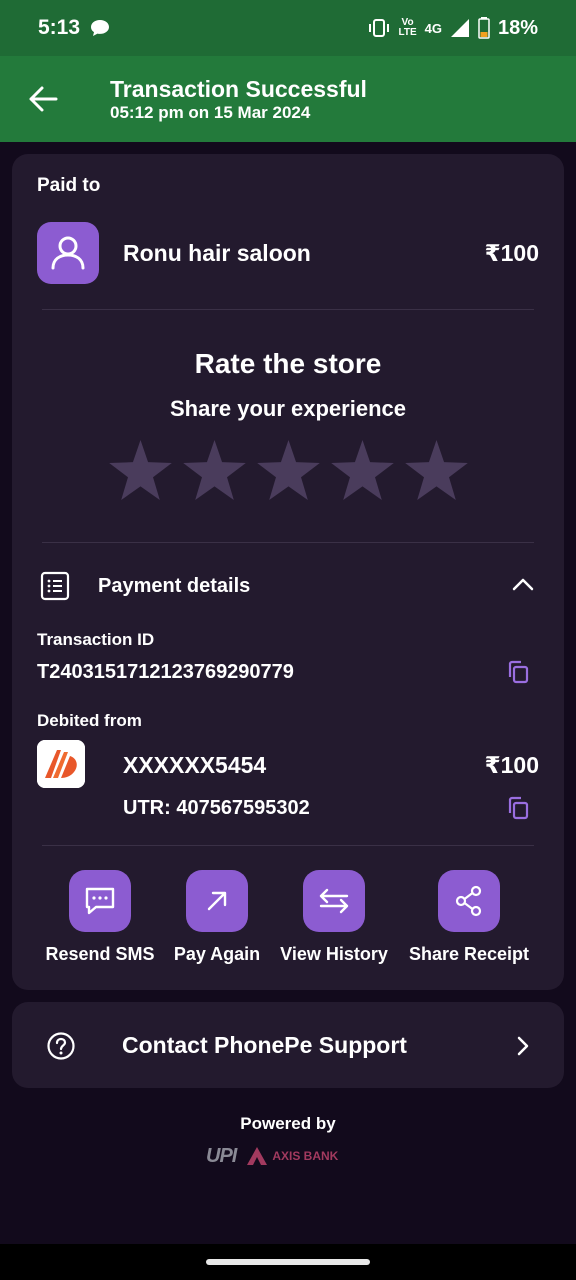  What do you see at coordinates (89, 720) in the screenshot?
I see `debited-from-label: Debited from` at bounding box center [89, 720].